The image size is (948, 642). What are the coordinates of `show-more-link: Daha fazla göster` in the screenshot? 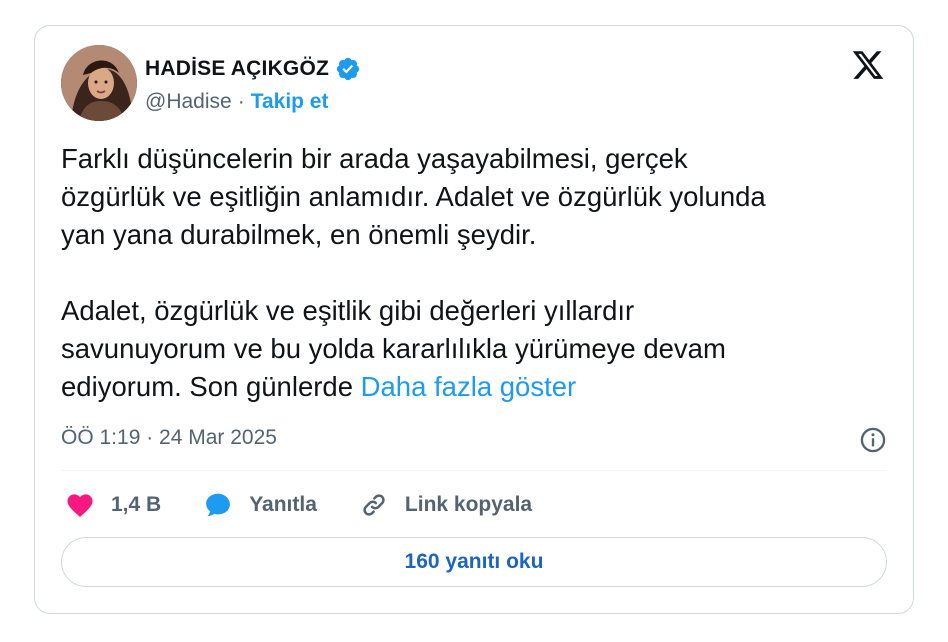 It's located at (469, 386).